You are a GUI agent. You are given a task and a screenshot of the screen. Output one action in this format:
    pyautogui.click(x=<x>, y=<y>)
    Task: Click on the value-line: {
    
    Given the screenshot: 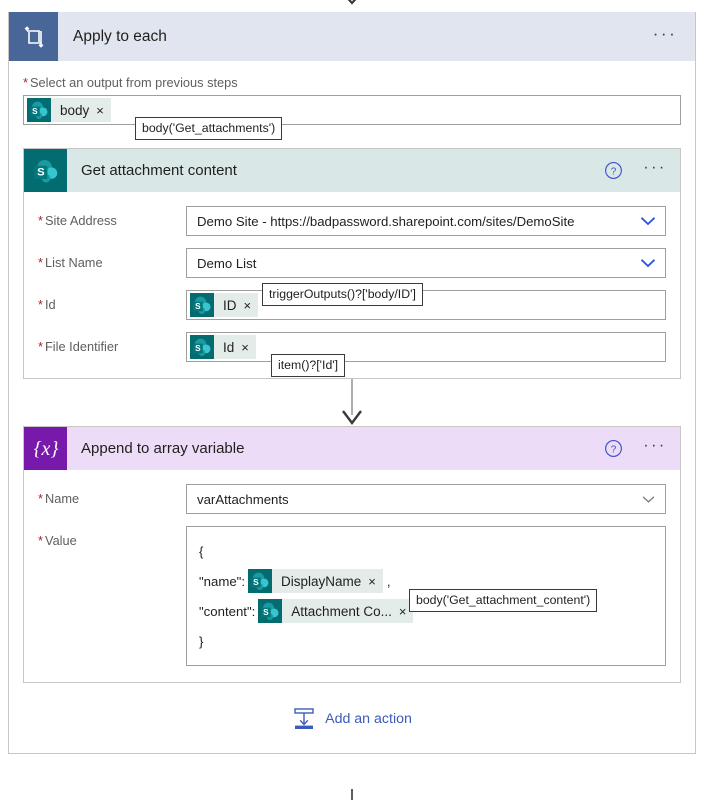 What is the action you would take?
    pyautogui.click(x=427, y=551)
    